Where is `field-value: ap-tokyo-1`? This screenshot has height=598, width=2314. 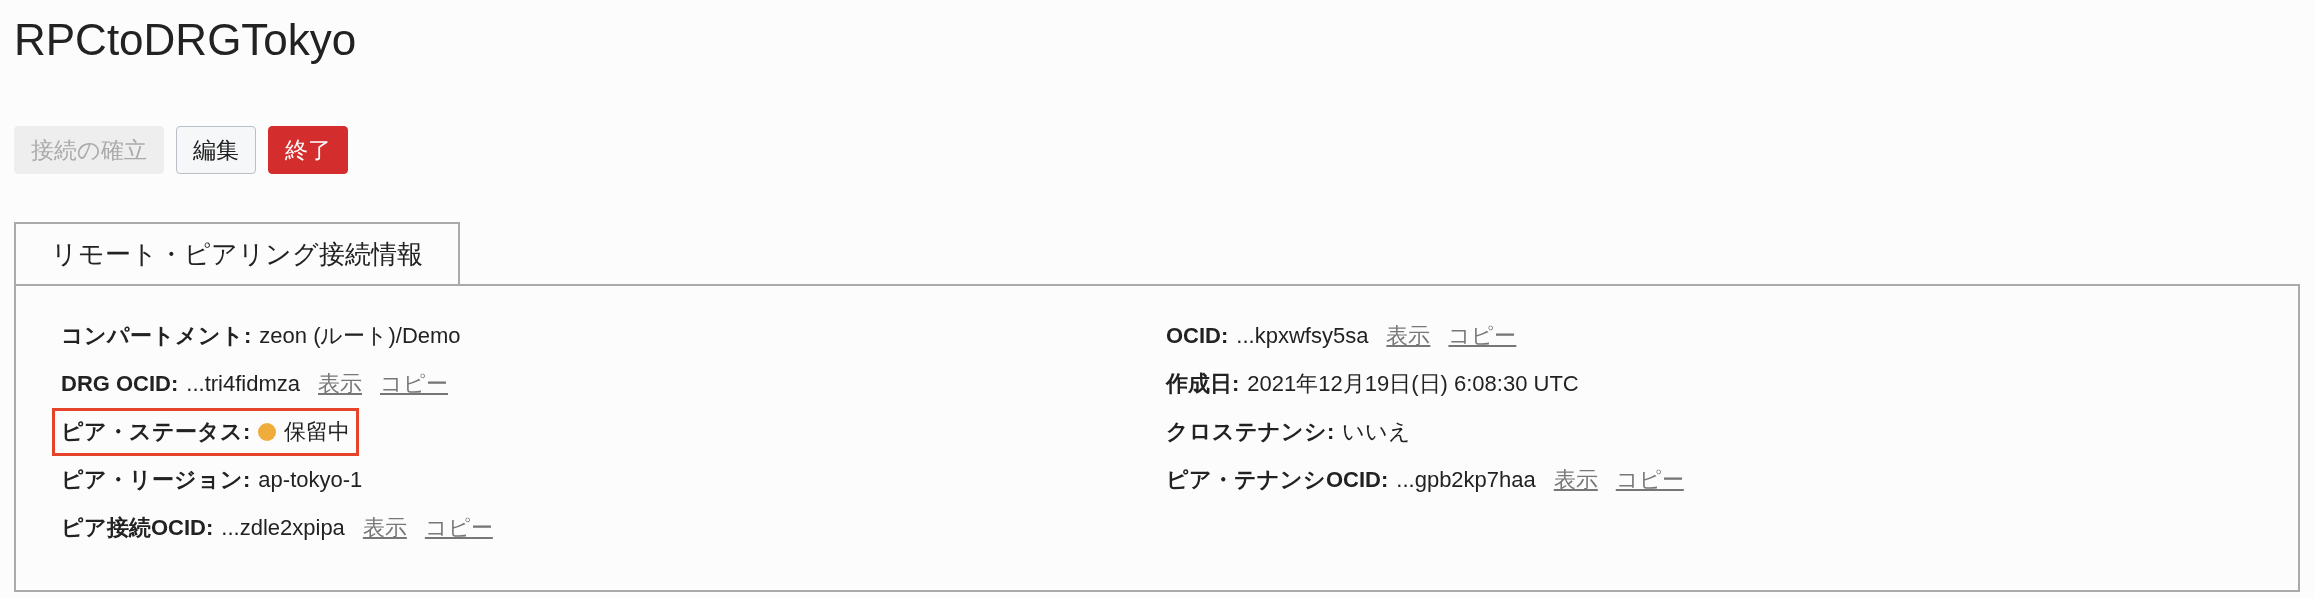 field-value: ap-tokyo-1 is located at coordinates (310, 480).